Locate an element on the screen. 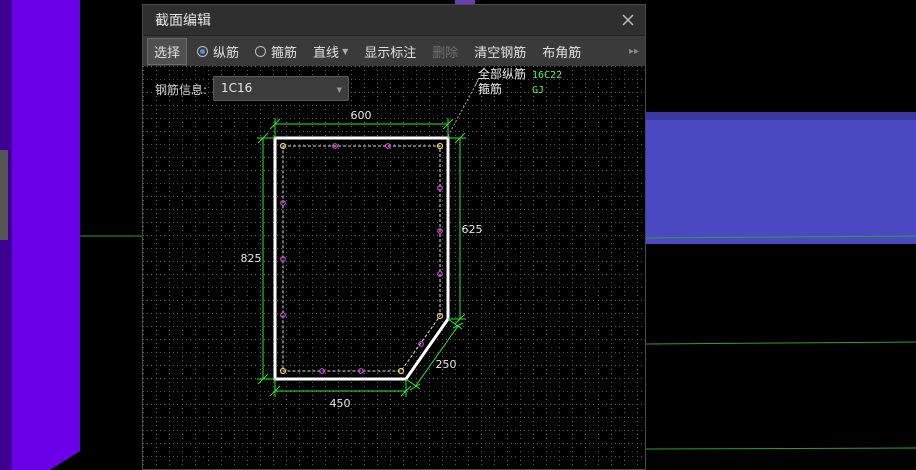  dialog-titlebar: 截面编辑 is located at coordinates (394, 20).